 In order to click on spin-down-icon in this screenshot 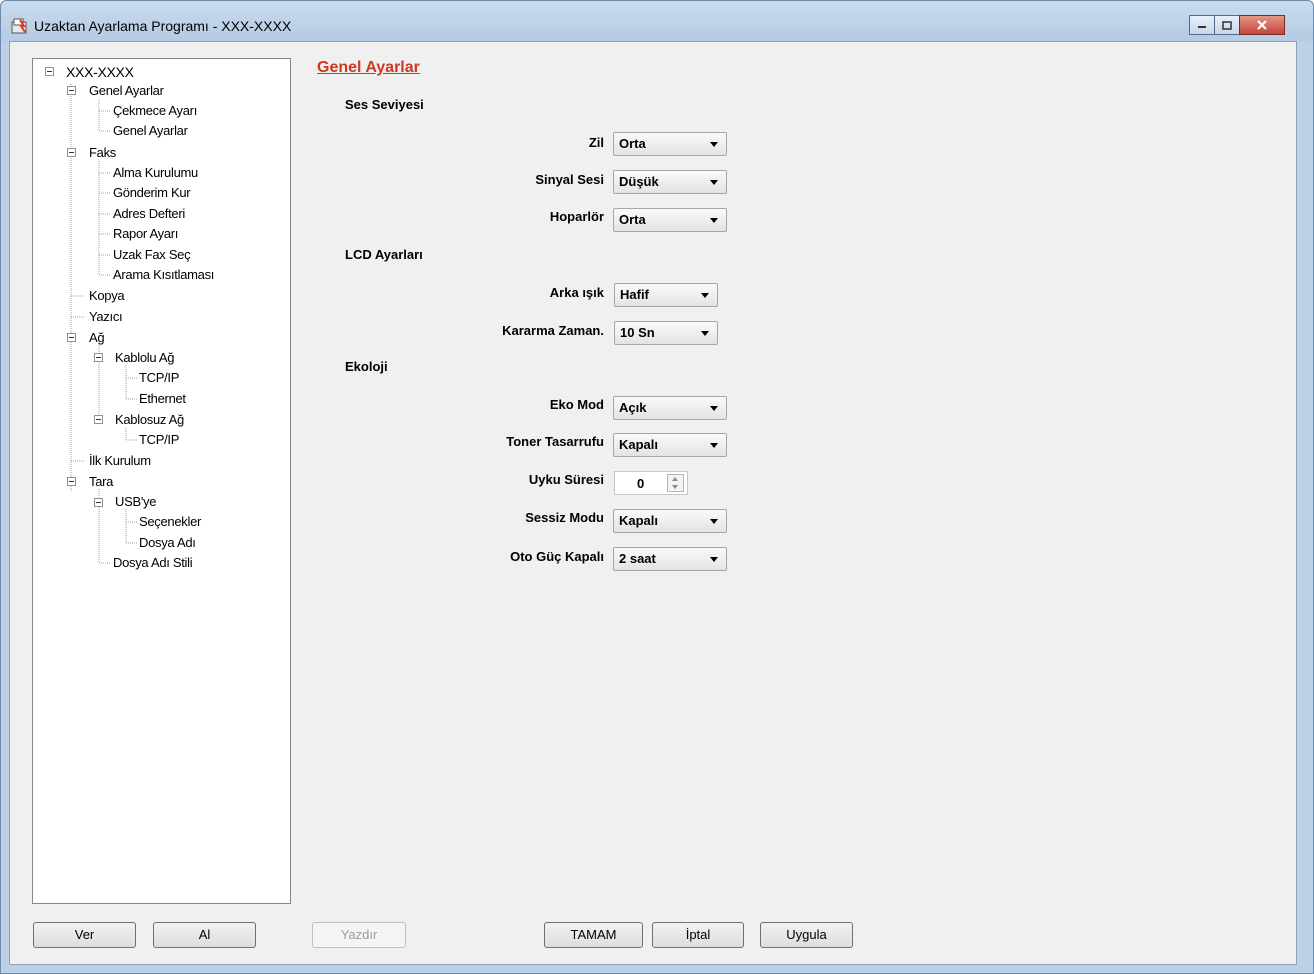, I will do `click(675, 487)`.